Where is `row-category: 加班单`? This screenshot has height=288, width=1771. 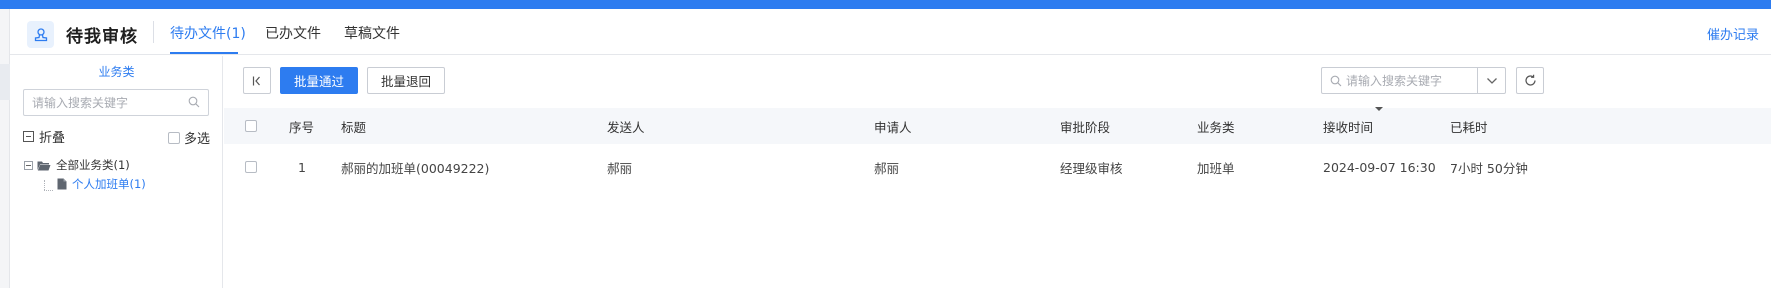
row-category: 加班单 is located at coordinates (1216, 168).